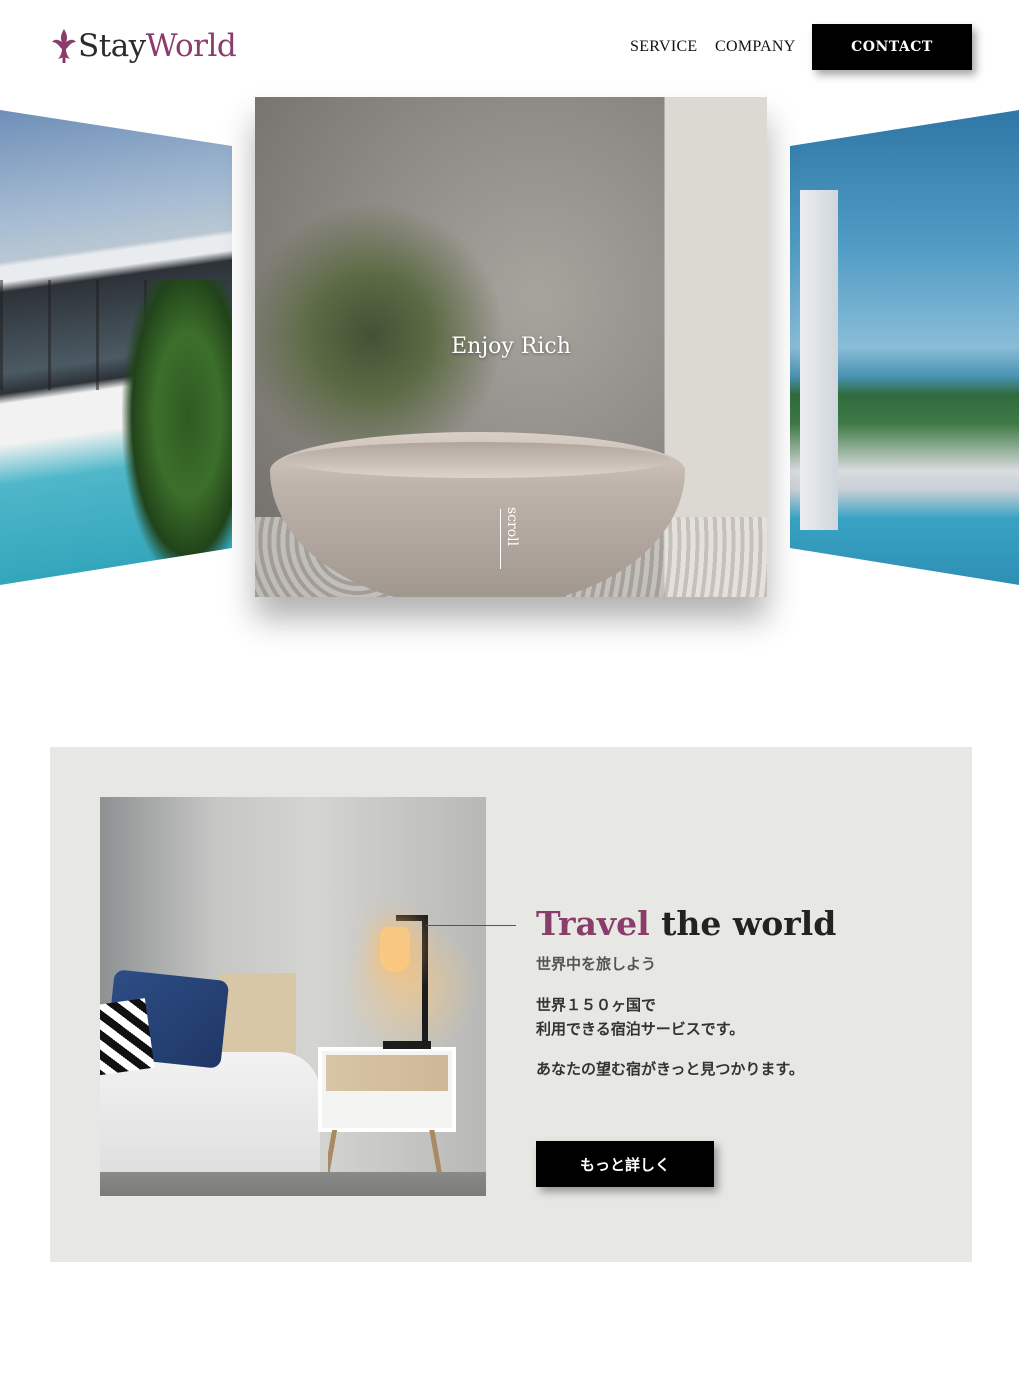  What do you see at coordinates (293, 1184) in the screenshot?
I see `carpet` at bounding box center [293, 1184].